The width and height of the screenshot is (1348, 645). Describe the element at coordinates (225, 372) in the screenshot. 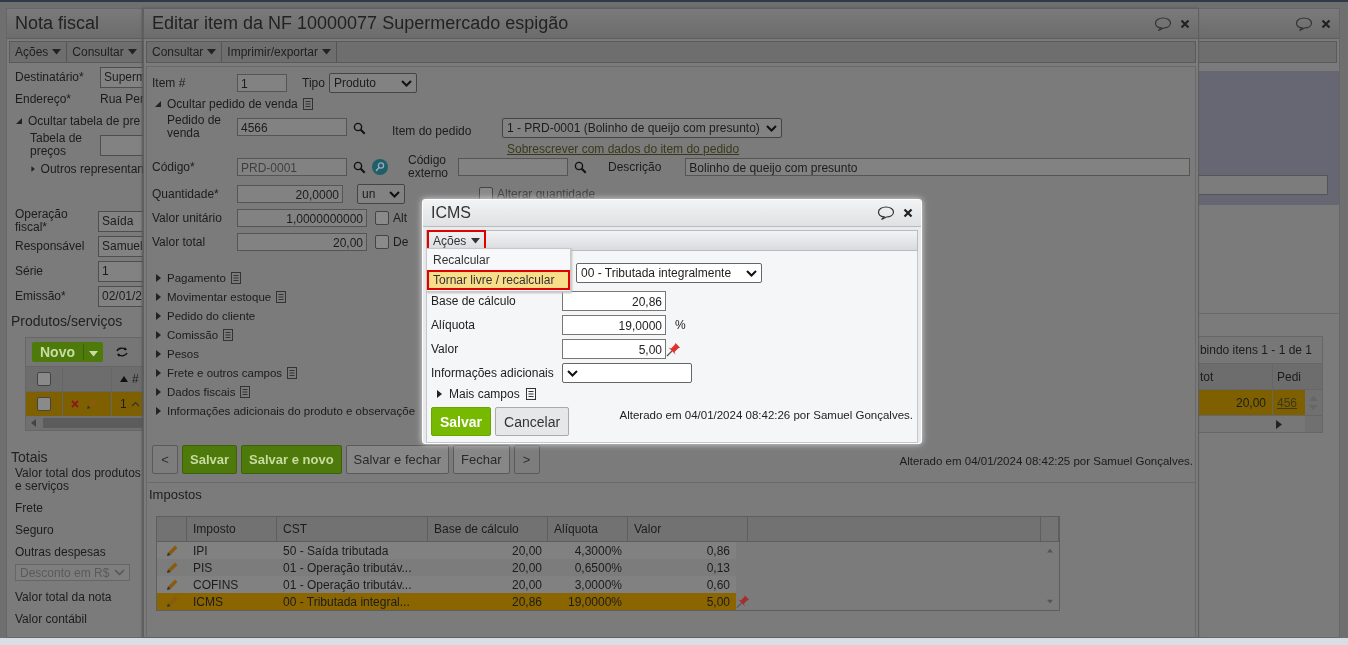

I see `section-toggle: Frete e outros campos` at that location.